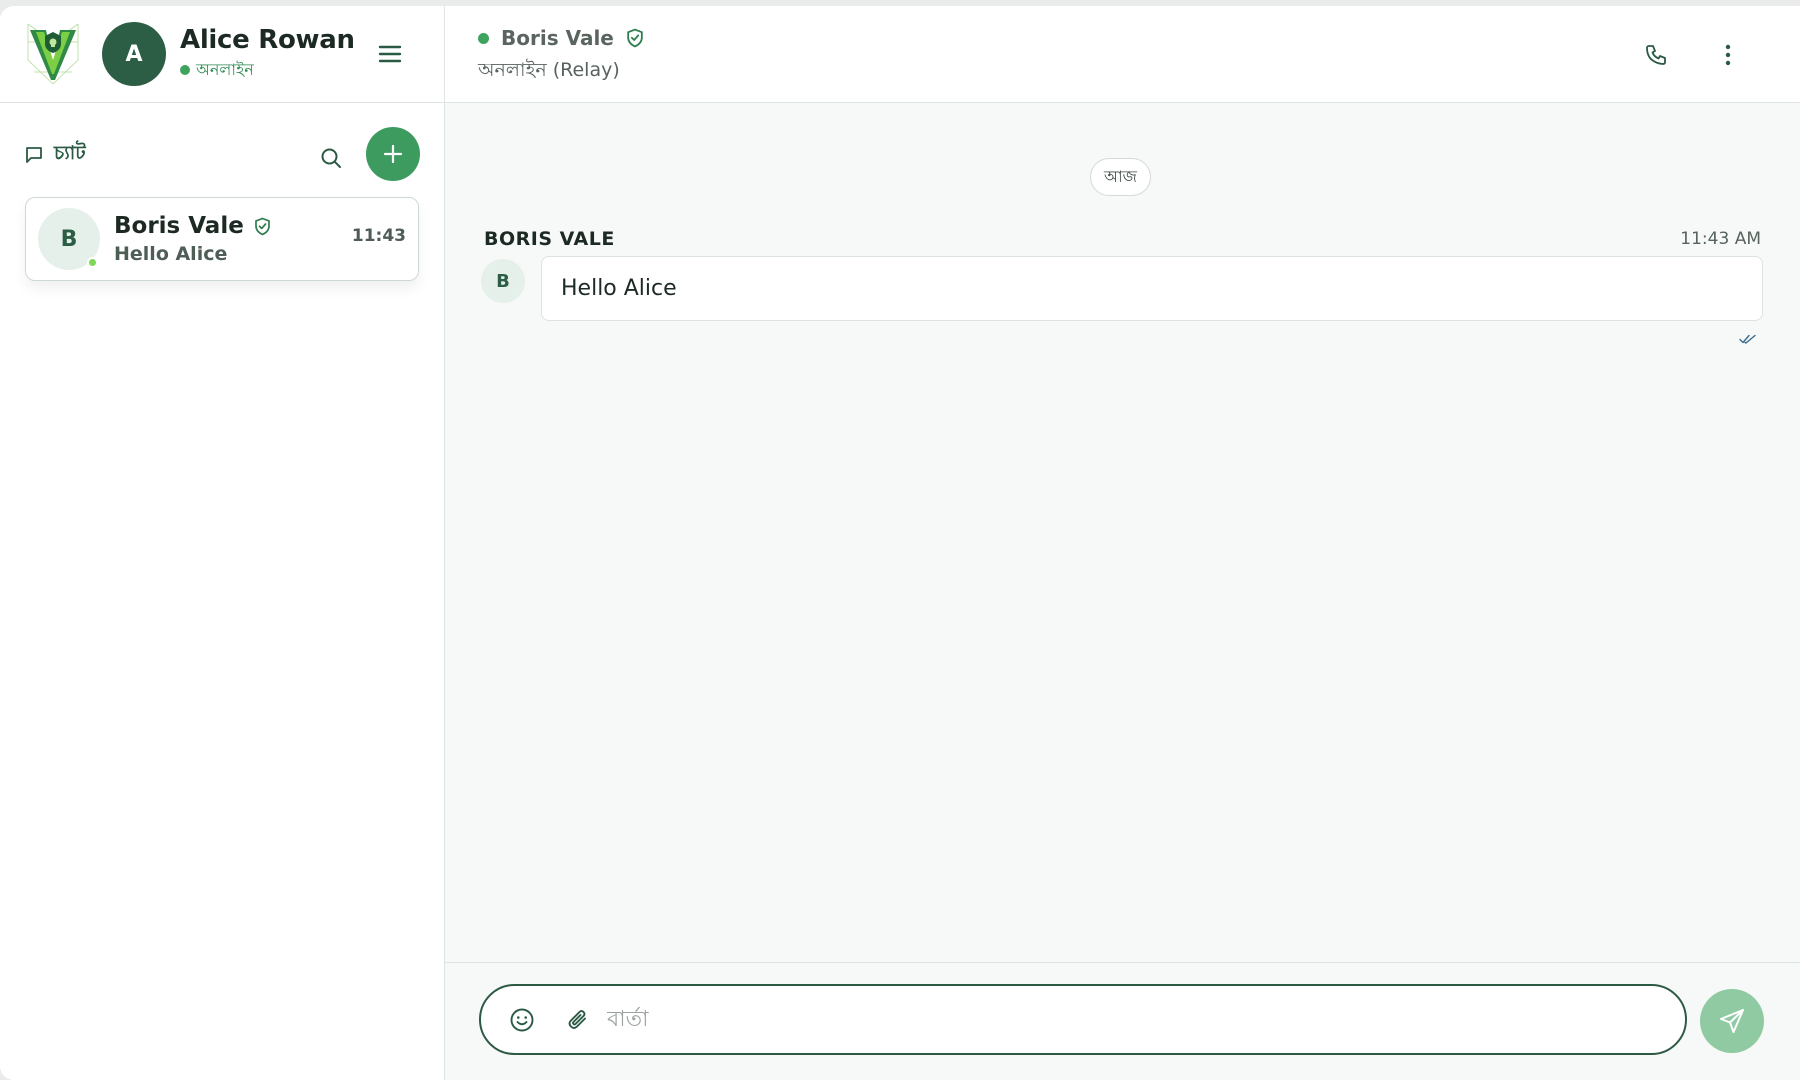  I want to click on call-button, so click(1656, 55).